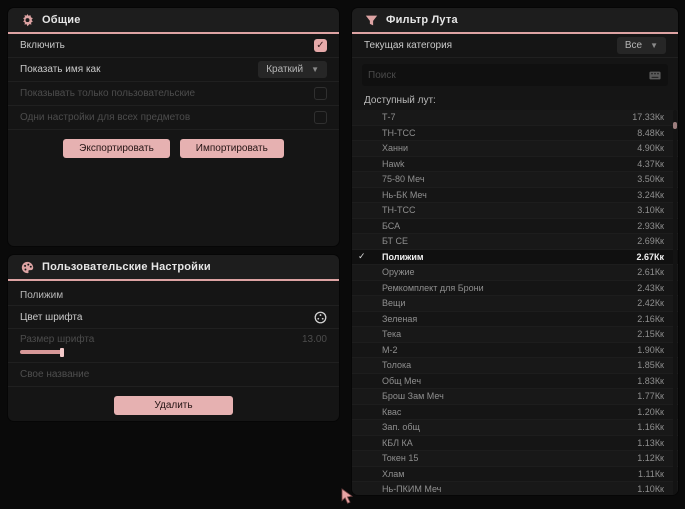 Image resolution: width=685 pixels, height=509 pixels. Describe the element at coordinates (231, 148) in the screenshot. I see `import-button: Импортировать` at that location.